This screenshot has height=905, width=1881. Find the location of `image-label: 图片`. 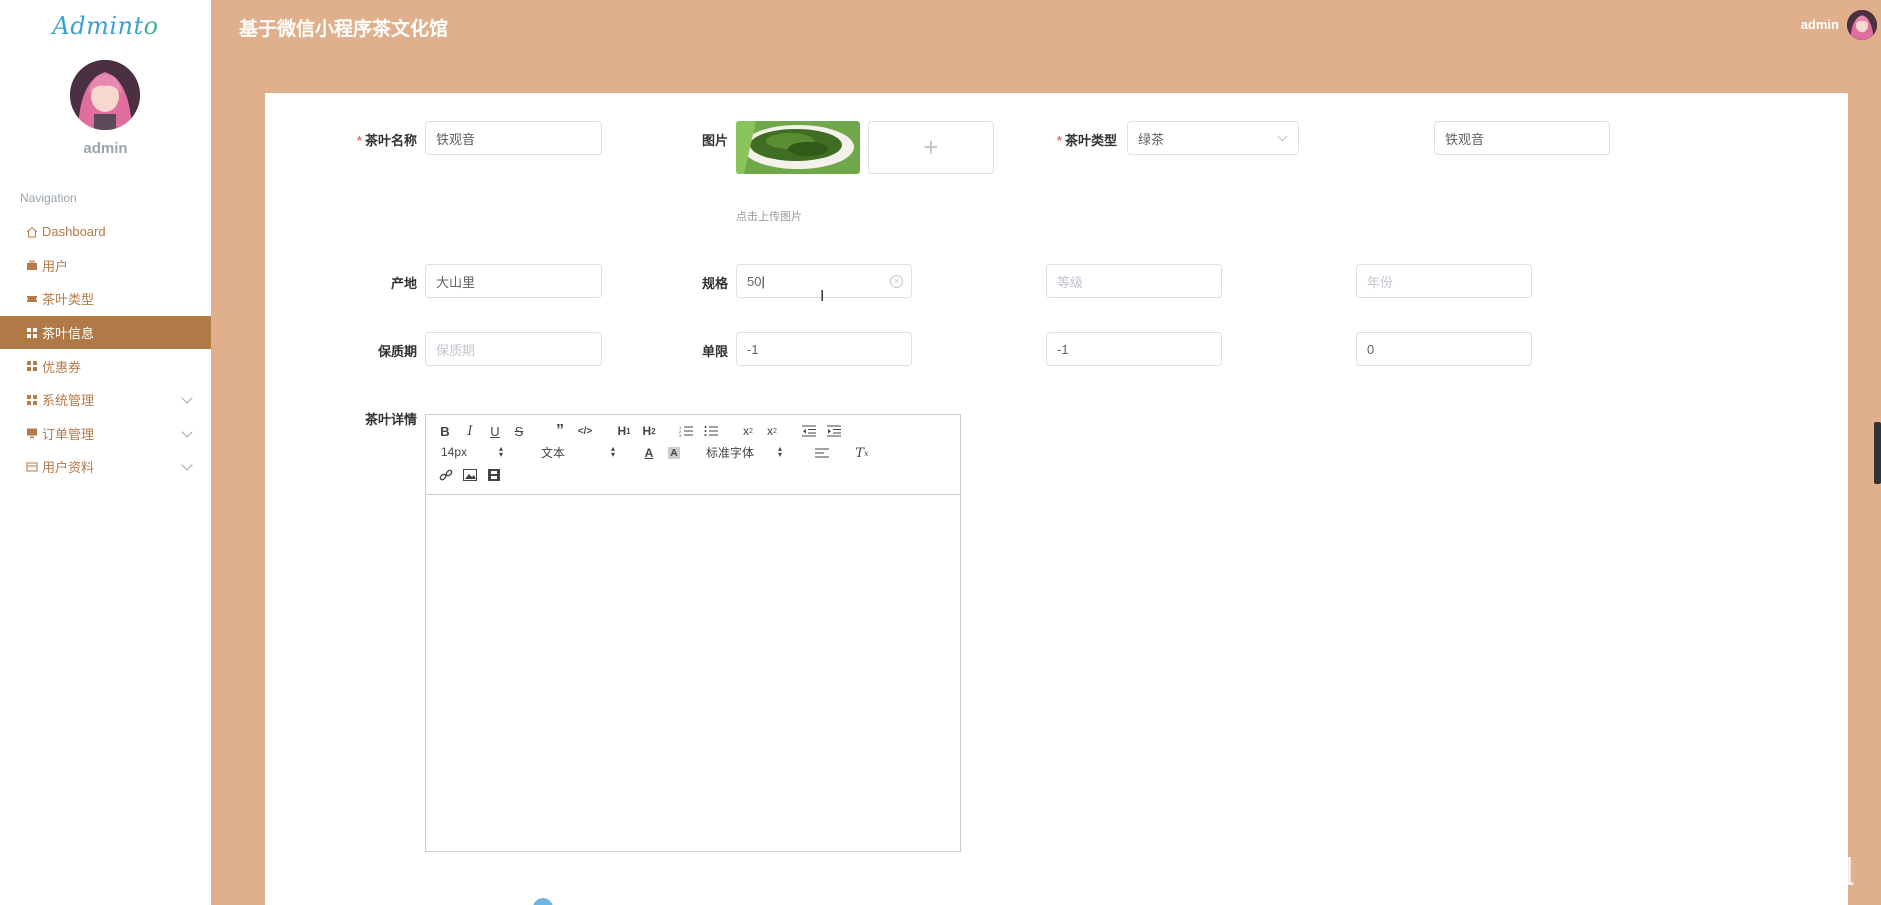

image-label: 图片 is located at coordinates (714, 140).